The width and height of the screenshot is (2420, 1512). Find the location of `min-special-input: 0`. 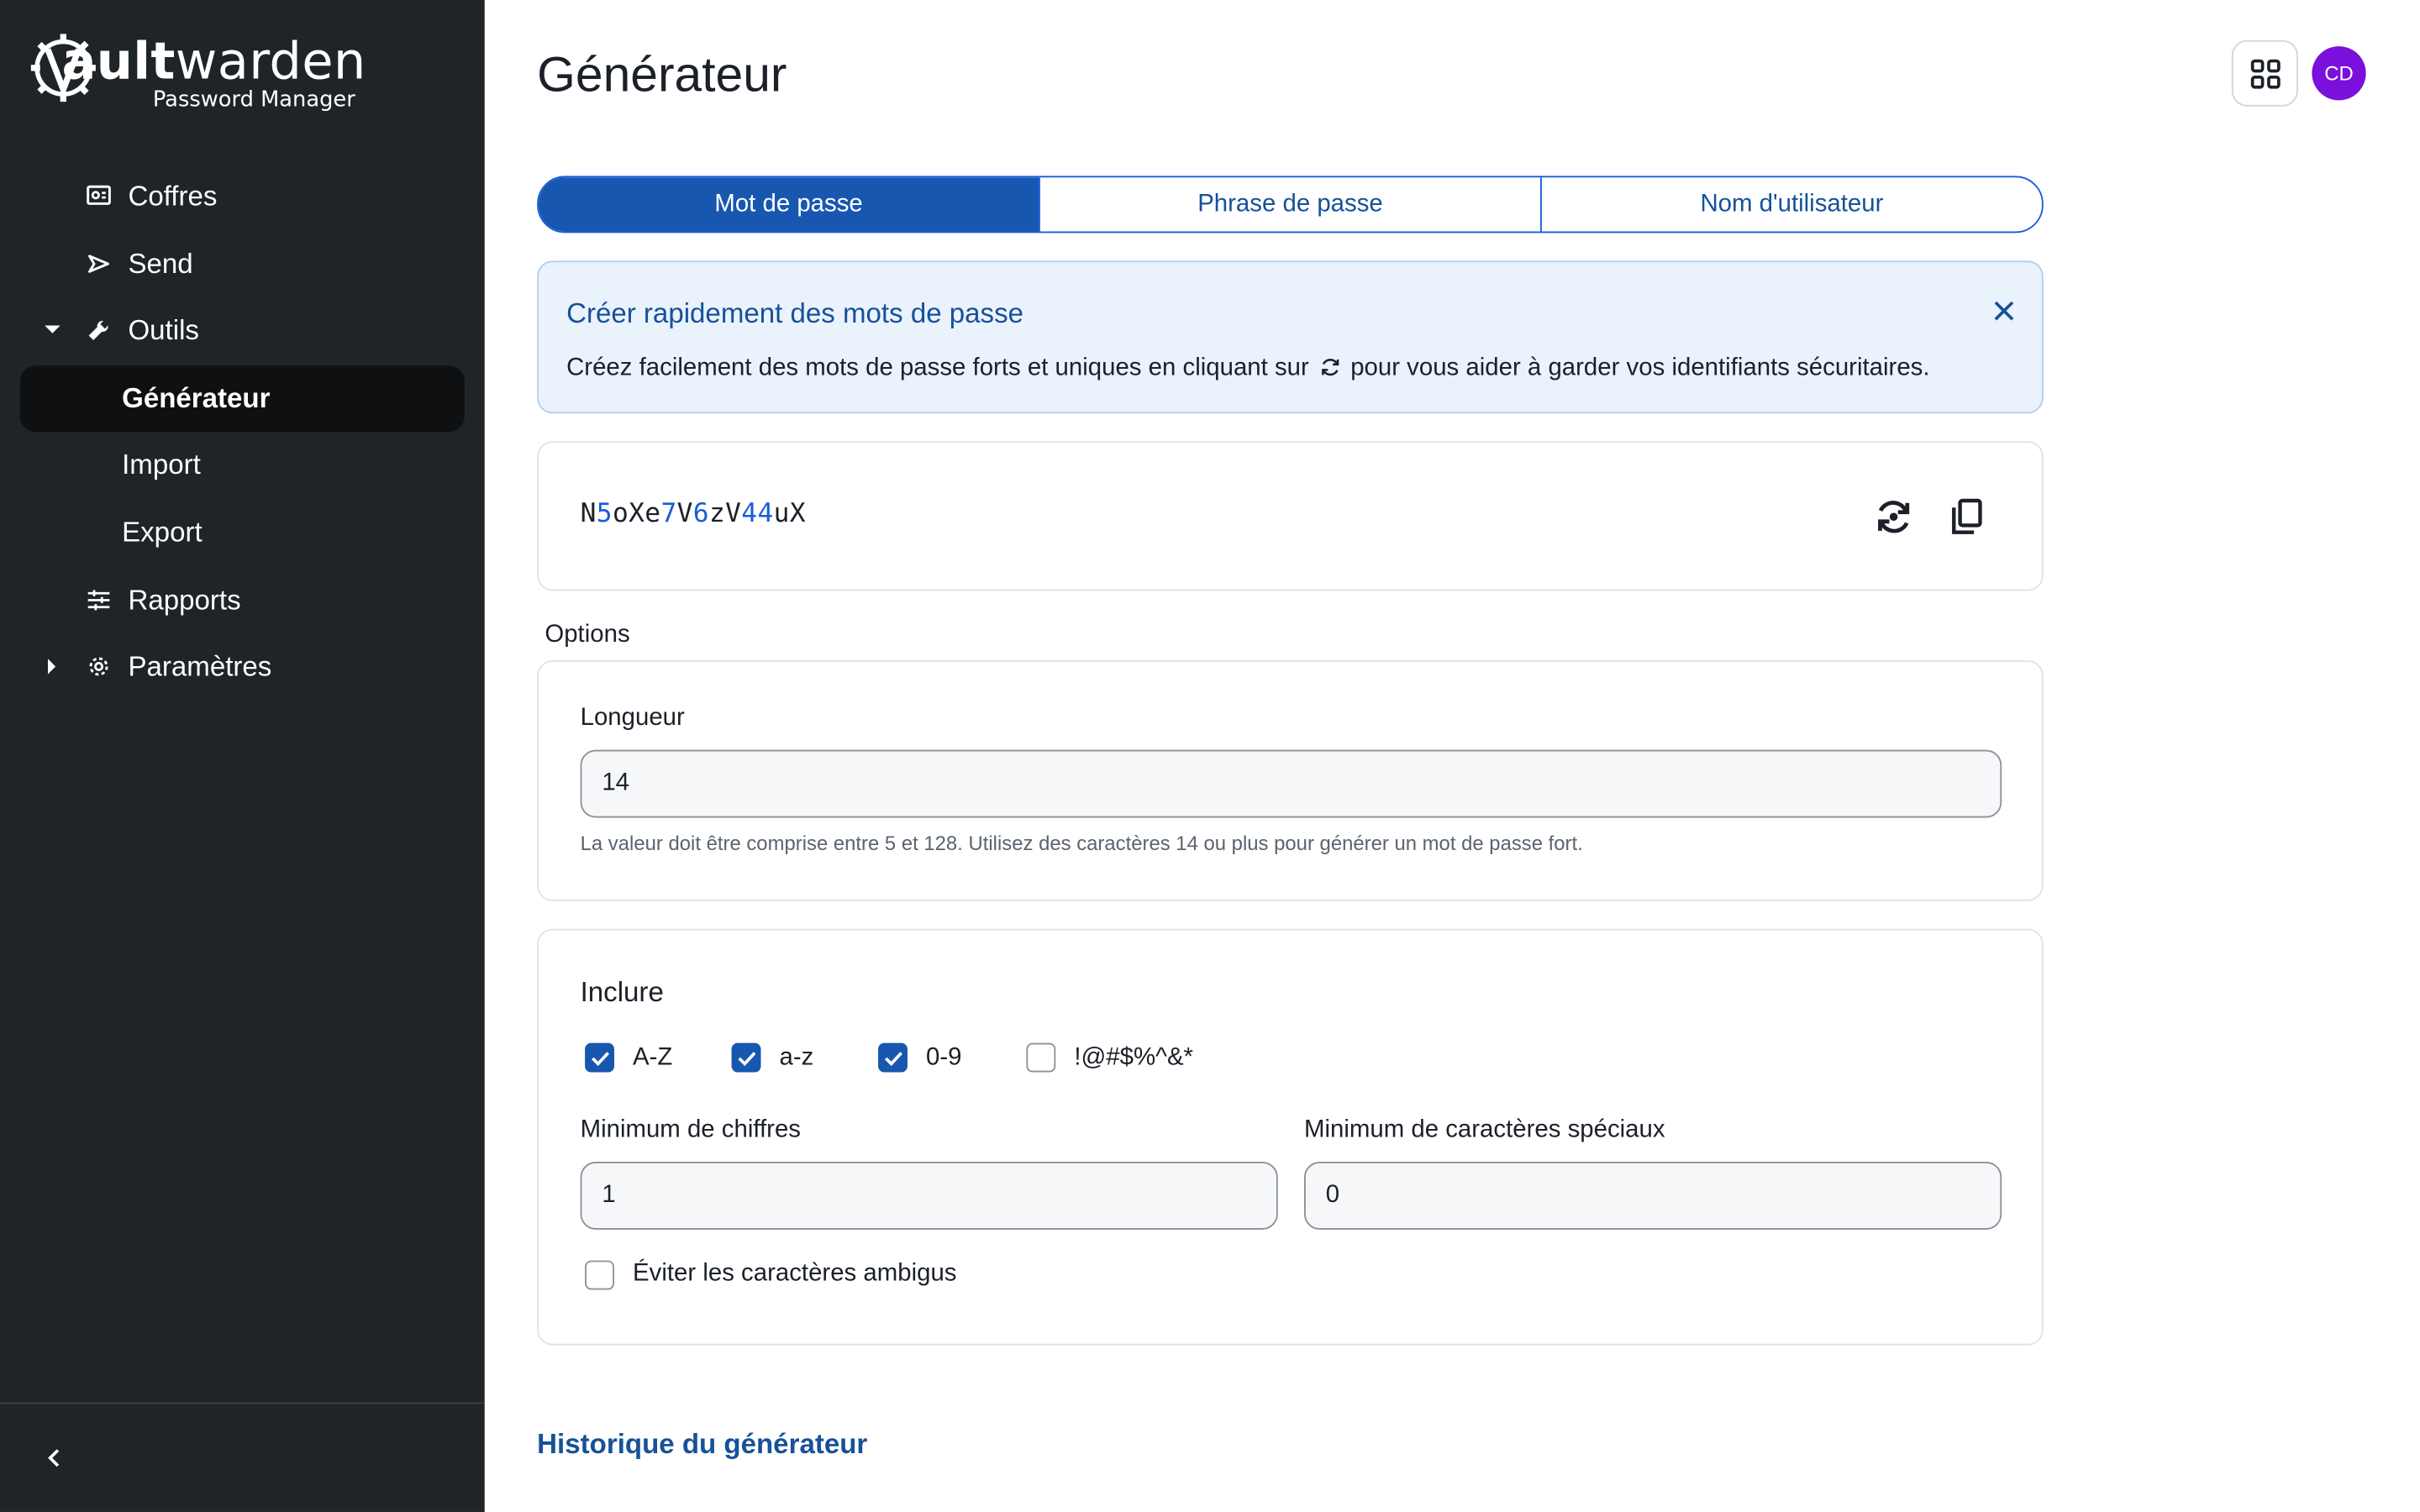

min-special-input: 0 is located at coordinates (1653, 1196).